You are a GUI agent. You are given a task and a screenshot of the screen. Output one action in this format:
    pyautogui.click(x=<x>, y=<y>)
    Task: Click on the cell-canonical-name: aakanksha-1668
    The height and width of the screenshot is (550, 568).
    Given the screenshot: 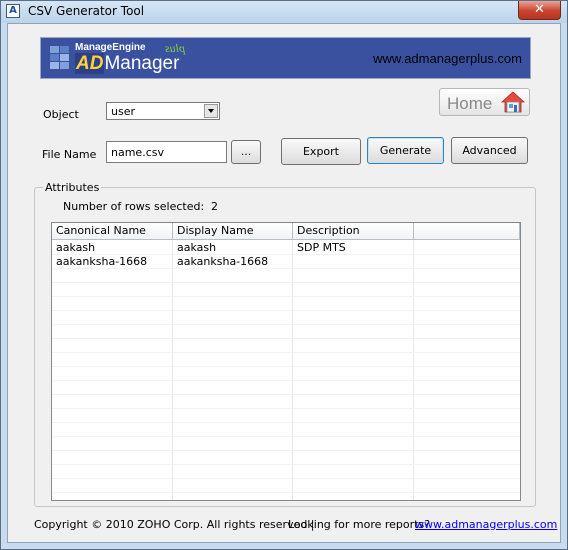 What is the action you would take?
    pyautogui.click(x=102, y=261)
    